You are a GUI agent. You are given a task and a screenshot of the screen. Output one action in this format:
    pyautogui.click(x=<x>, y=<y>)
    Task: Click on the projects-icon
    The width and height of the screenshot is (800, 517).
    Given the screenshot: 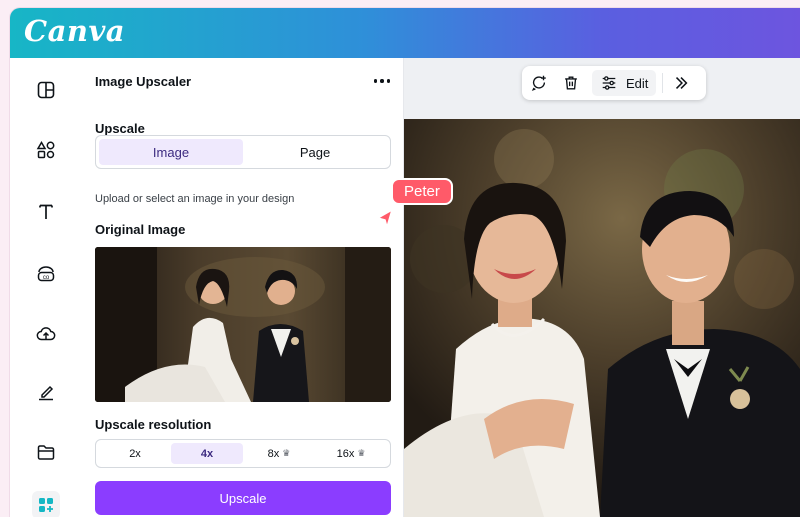 What is the action you would take?
    pyautogui.click(x=46, y=452)
    